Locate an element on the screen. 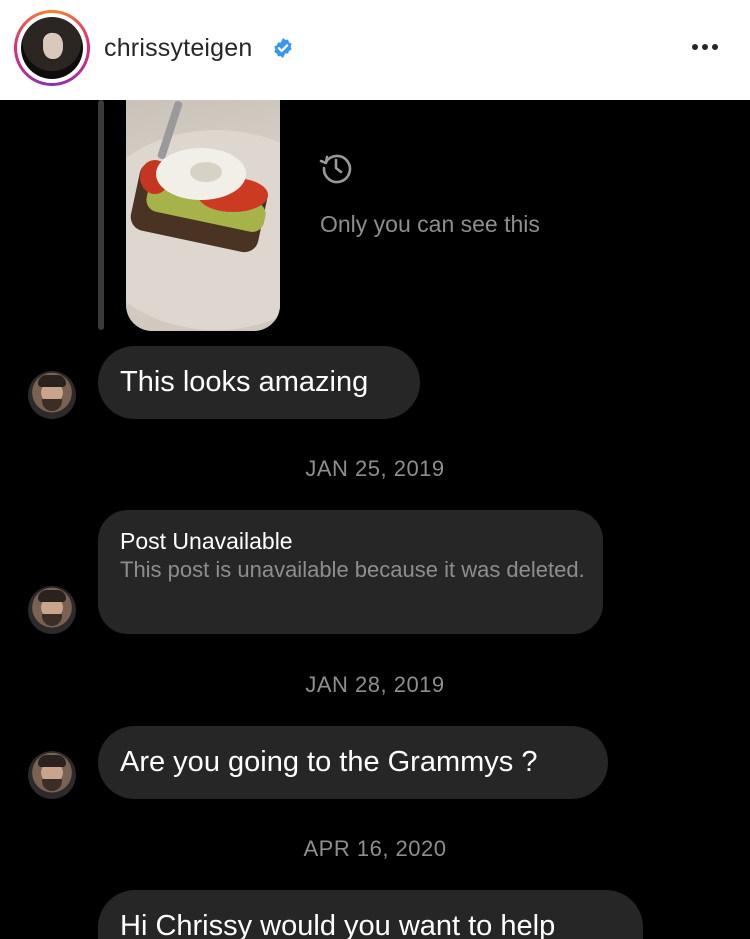 The image size is (750, 939). thread-header: chrissyteigen is located at coordinates (375, 50).